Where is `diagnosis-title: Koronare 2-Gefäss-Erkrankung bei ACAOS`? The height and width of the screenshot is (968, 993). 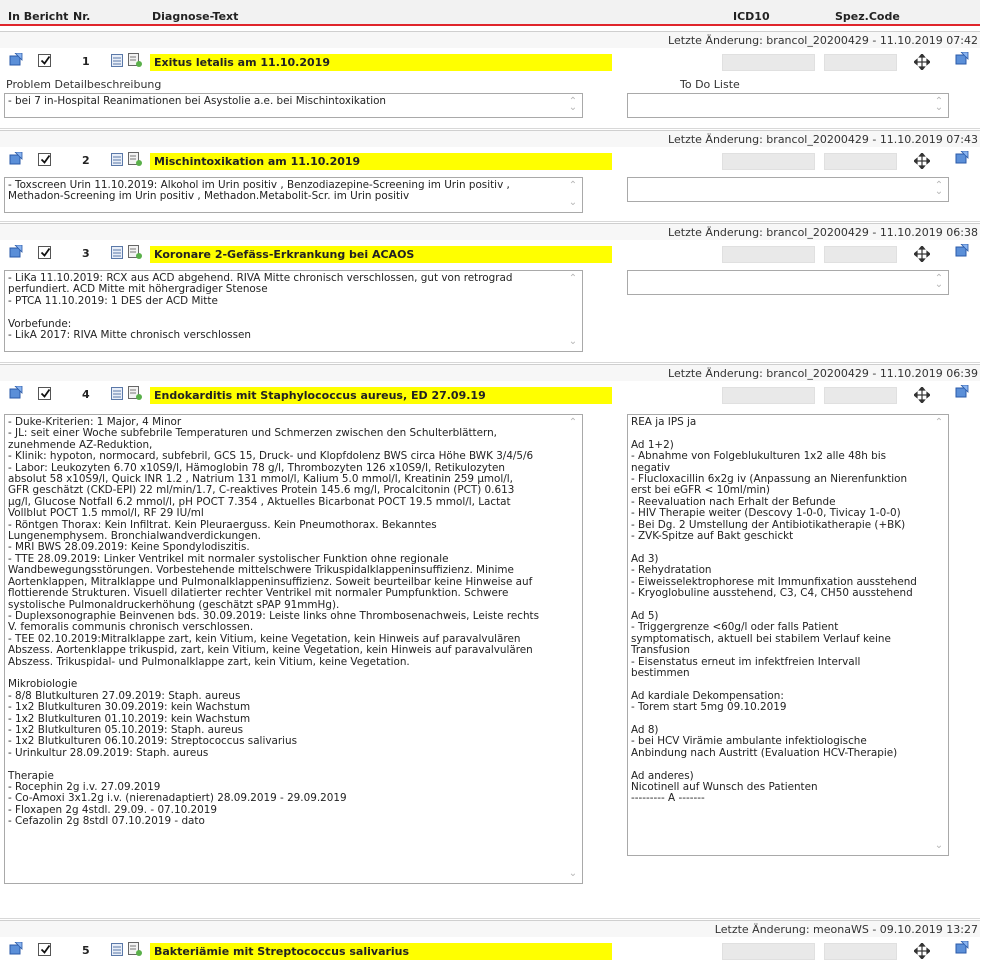 diagnosis-title: Koronare 2-Gefäss-Erkrankung bei ACAOS is located at coordinates (381, 254).